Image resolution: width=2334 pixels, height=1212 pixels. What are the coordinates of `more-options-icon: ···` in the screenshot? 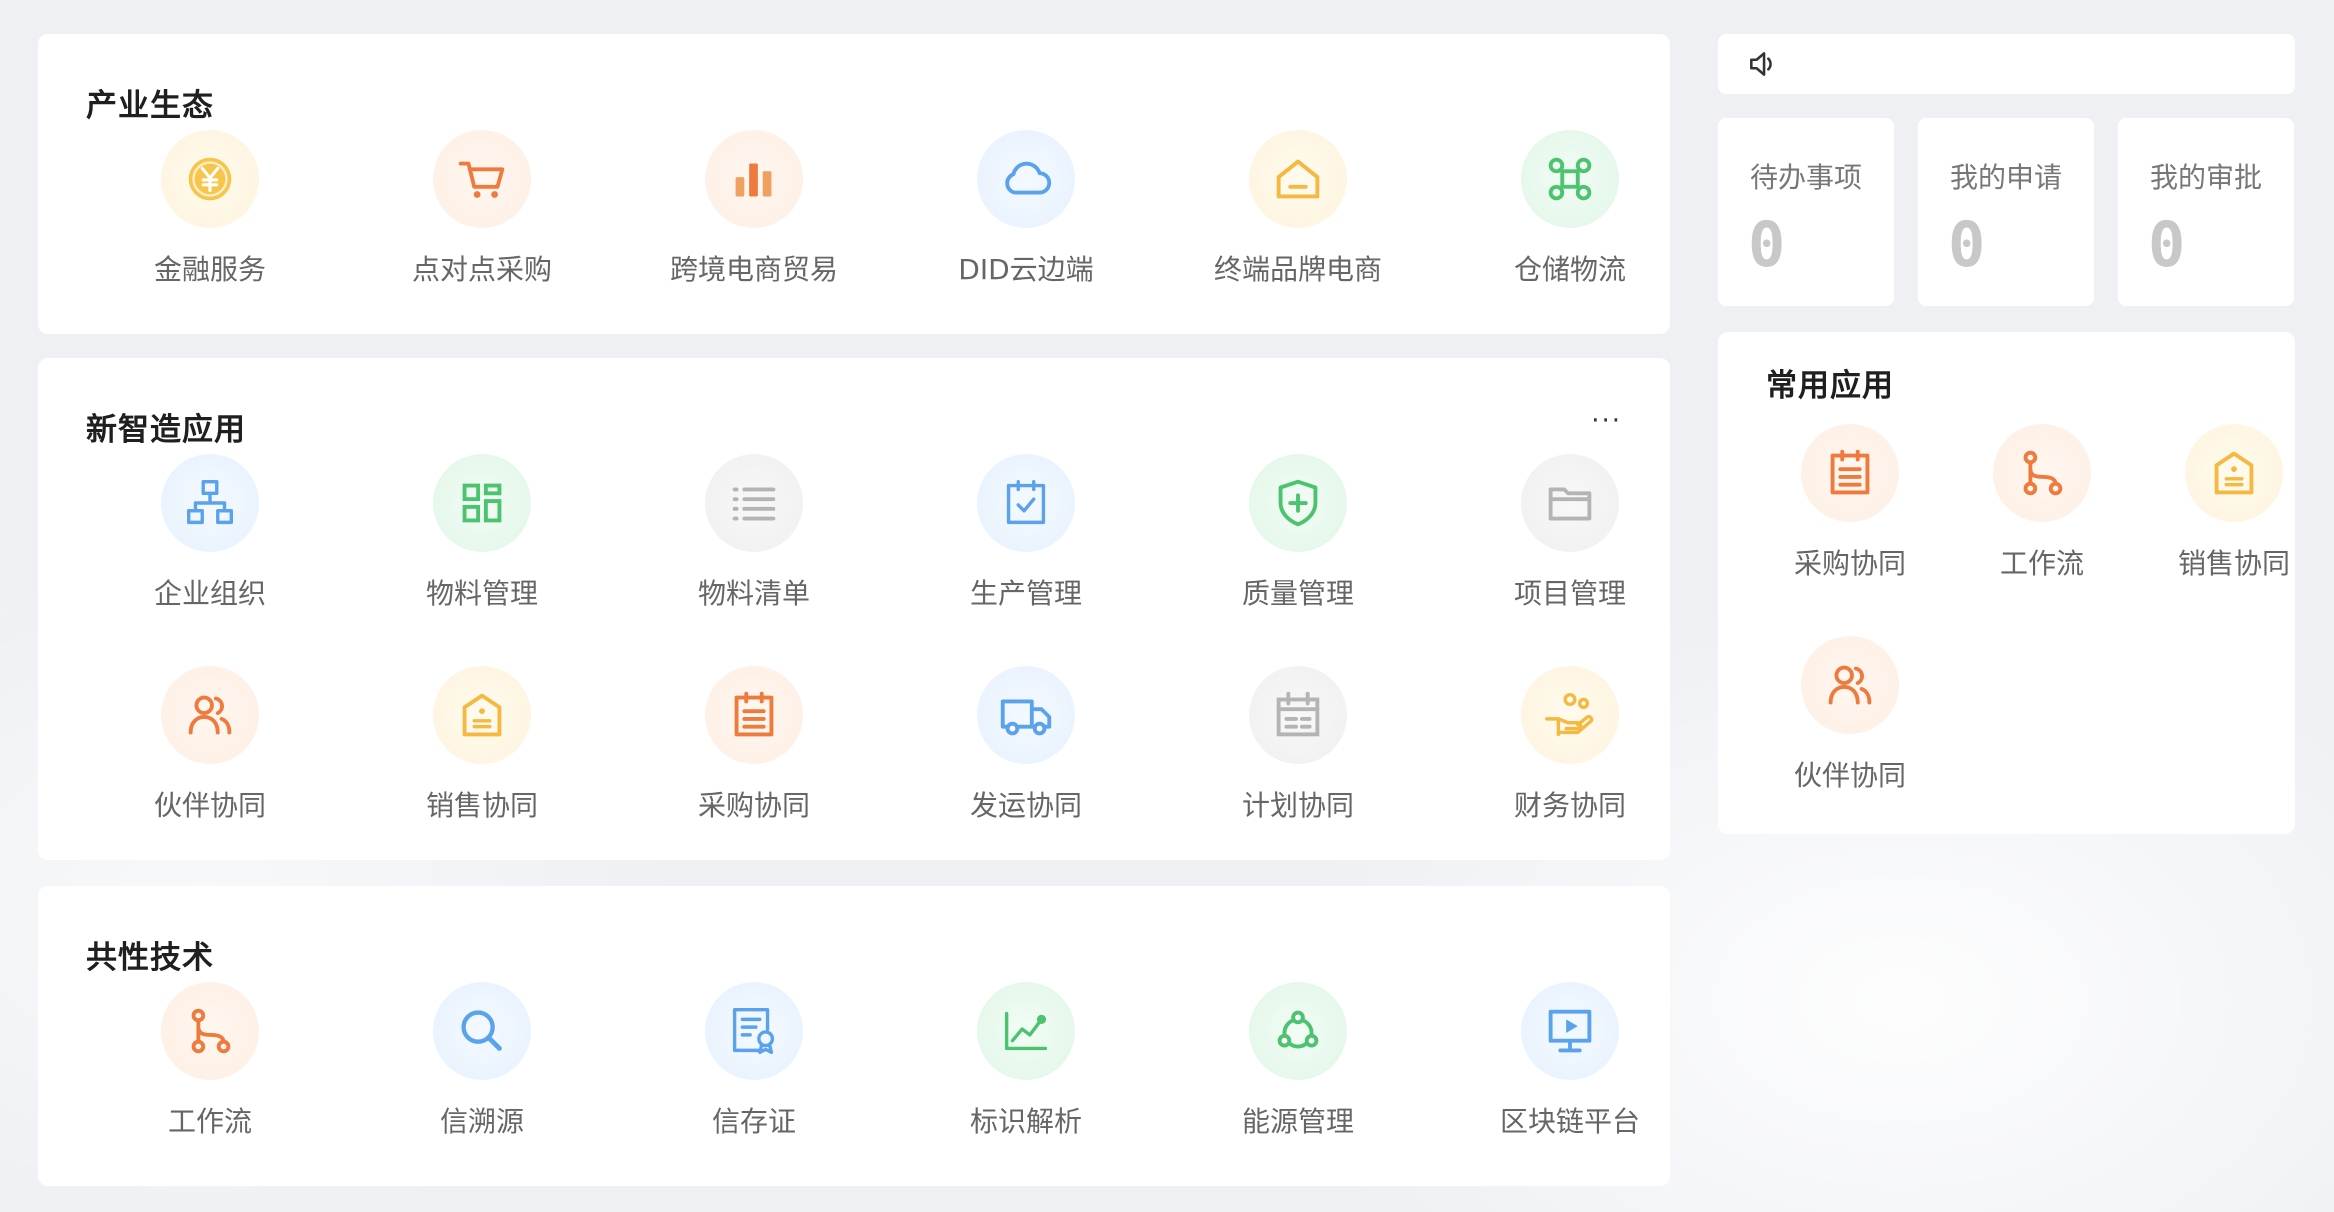 It's located at (1606, 421).